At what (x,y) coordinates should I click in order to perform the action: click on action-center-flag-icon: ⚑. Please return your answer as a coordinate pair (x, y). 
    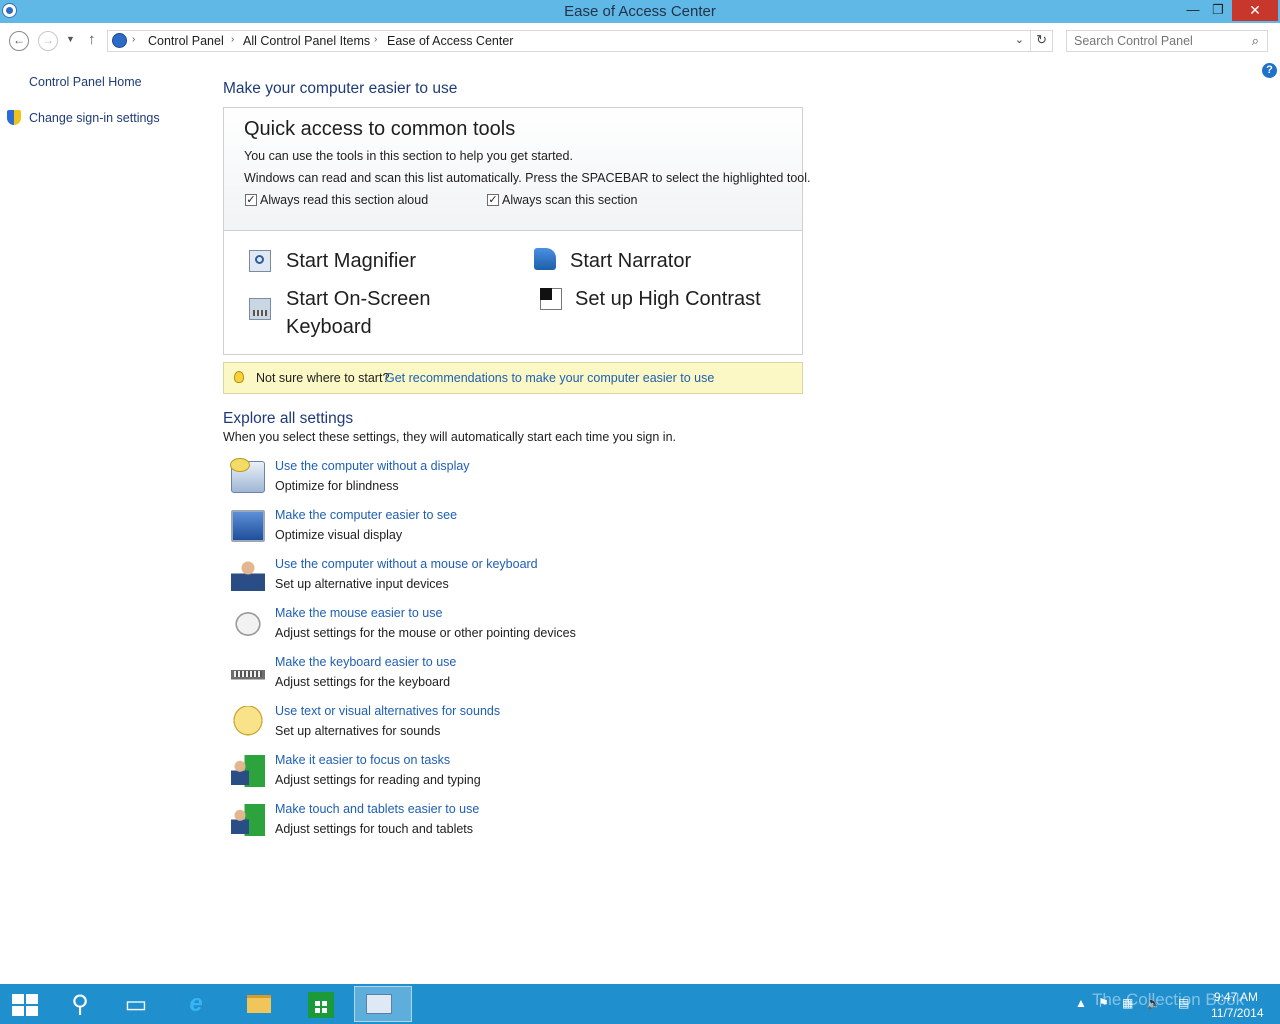
    Looking at the image, I should click on (1103, 1003).